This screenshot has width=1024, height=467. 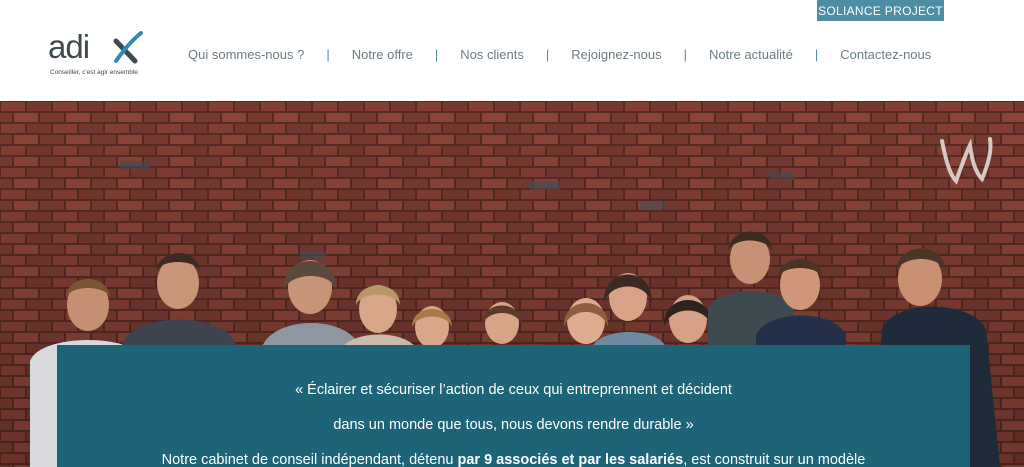 What do you see at coordinates (69, 46) in the screenshot?
I see `logo-wordmark: adi` at bounding box center [69, 46].